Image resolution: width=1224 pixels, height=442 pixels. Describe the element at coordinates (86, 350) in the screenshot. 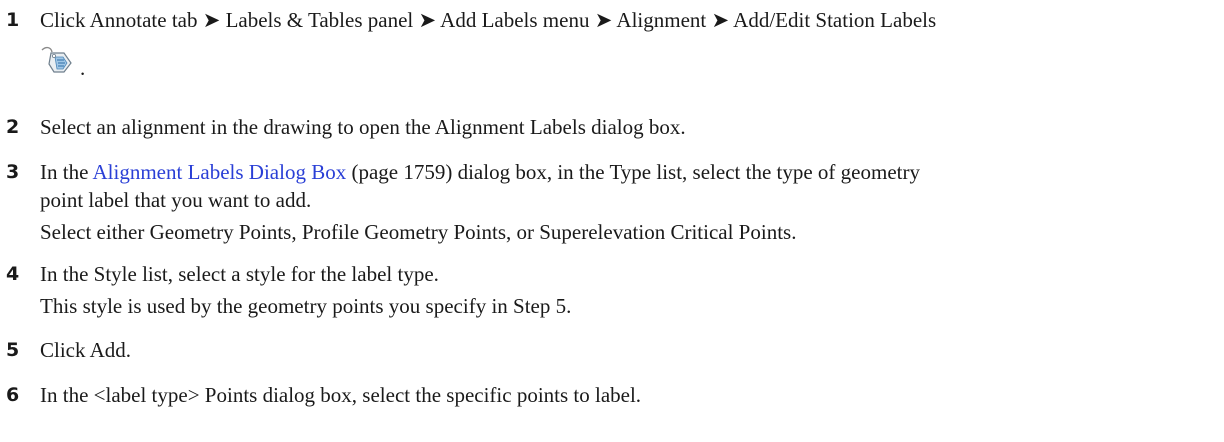

I see `step-text: Click Add.` at that location.